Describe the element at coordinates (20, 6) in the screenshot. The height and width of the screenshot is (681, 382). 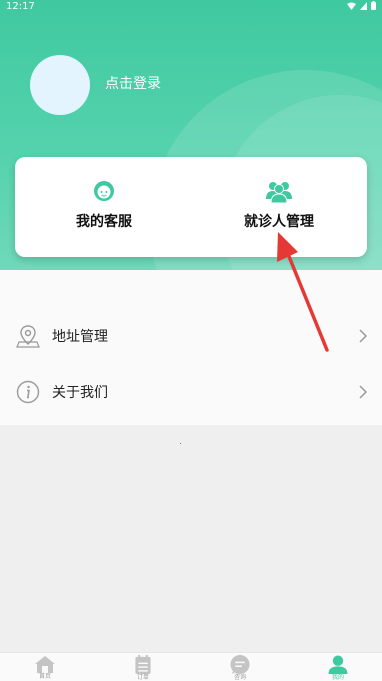
I see `status-time: 12:17` at that location.